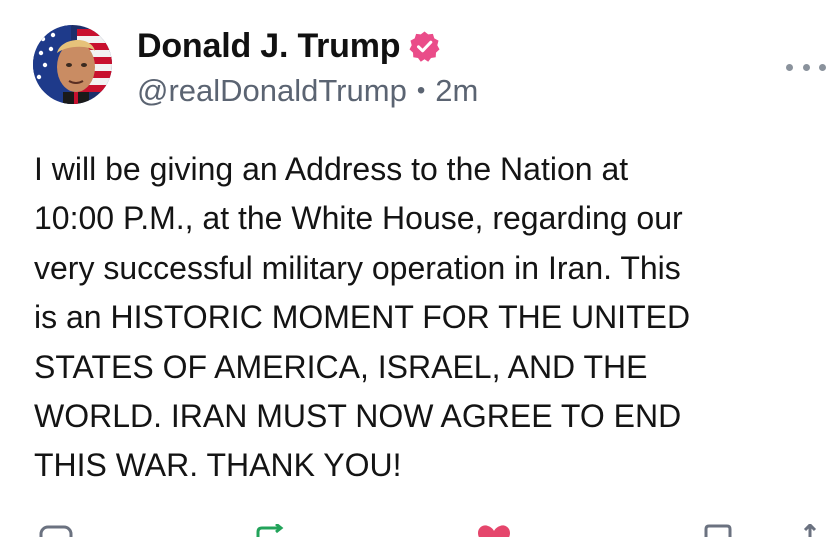 The image size is (838, 537). I want to click on post-timestamp: 2m, so click(456, 91).